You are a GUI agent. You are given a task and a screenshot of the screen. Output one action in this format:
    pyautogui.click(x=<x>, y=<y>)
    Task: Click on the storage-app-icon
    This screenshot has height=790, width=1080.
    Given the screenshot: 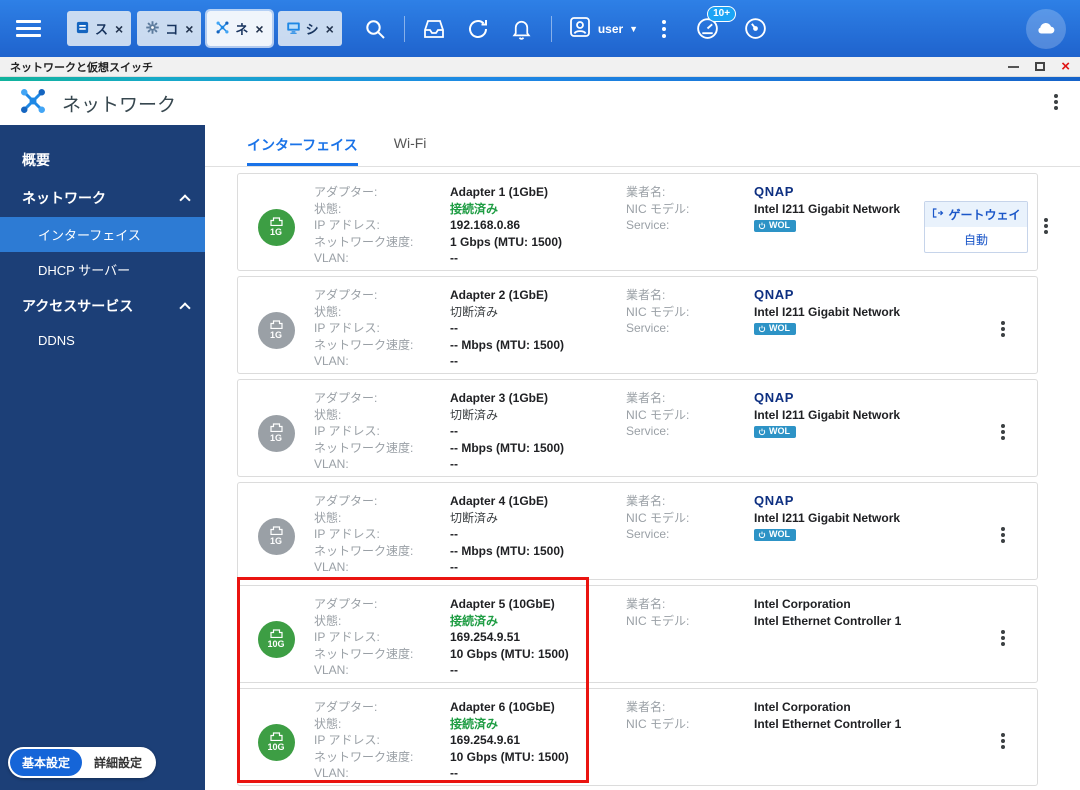 What is the action you would take?
    pyautogui.click(x=82, y=29)
    